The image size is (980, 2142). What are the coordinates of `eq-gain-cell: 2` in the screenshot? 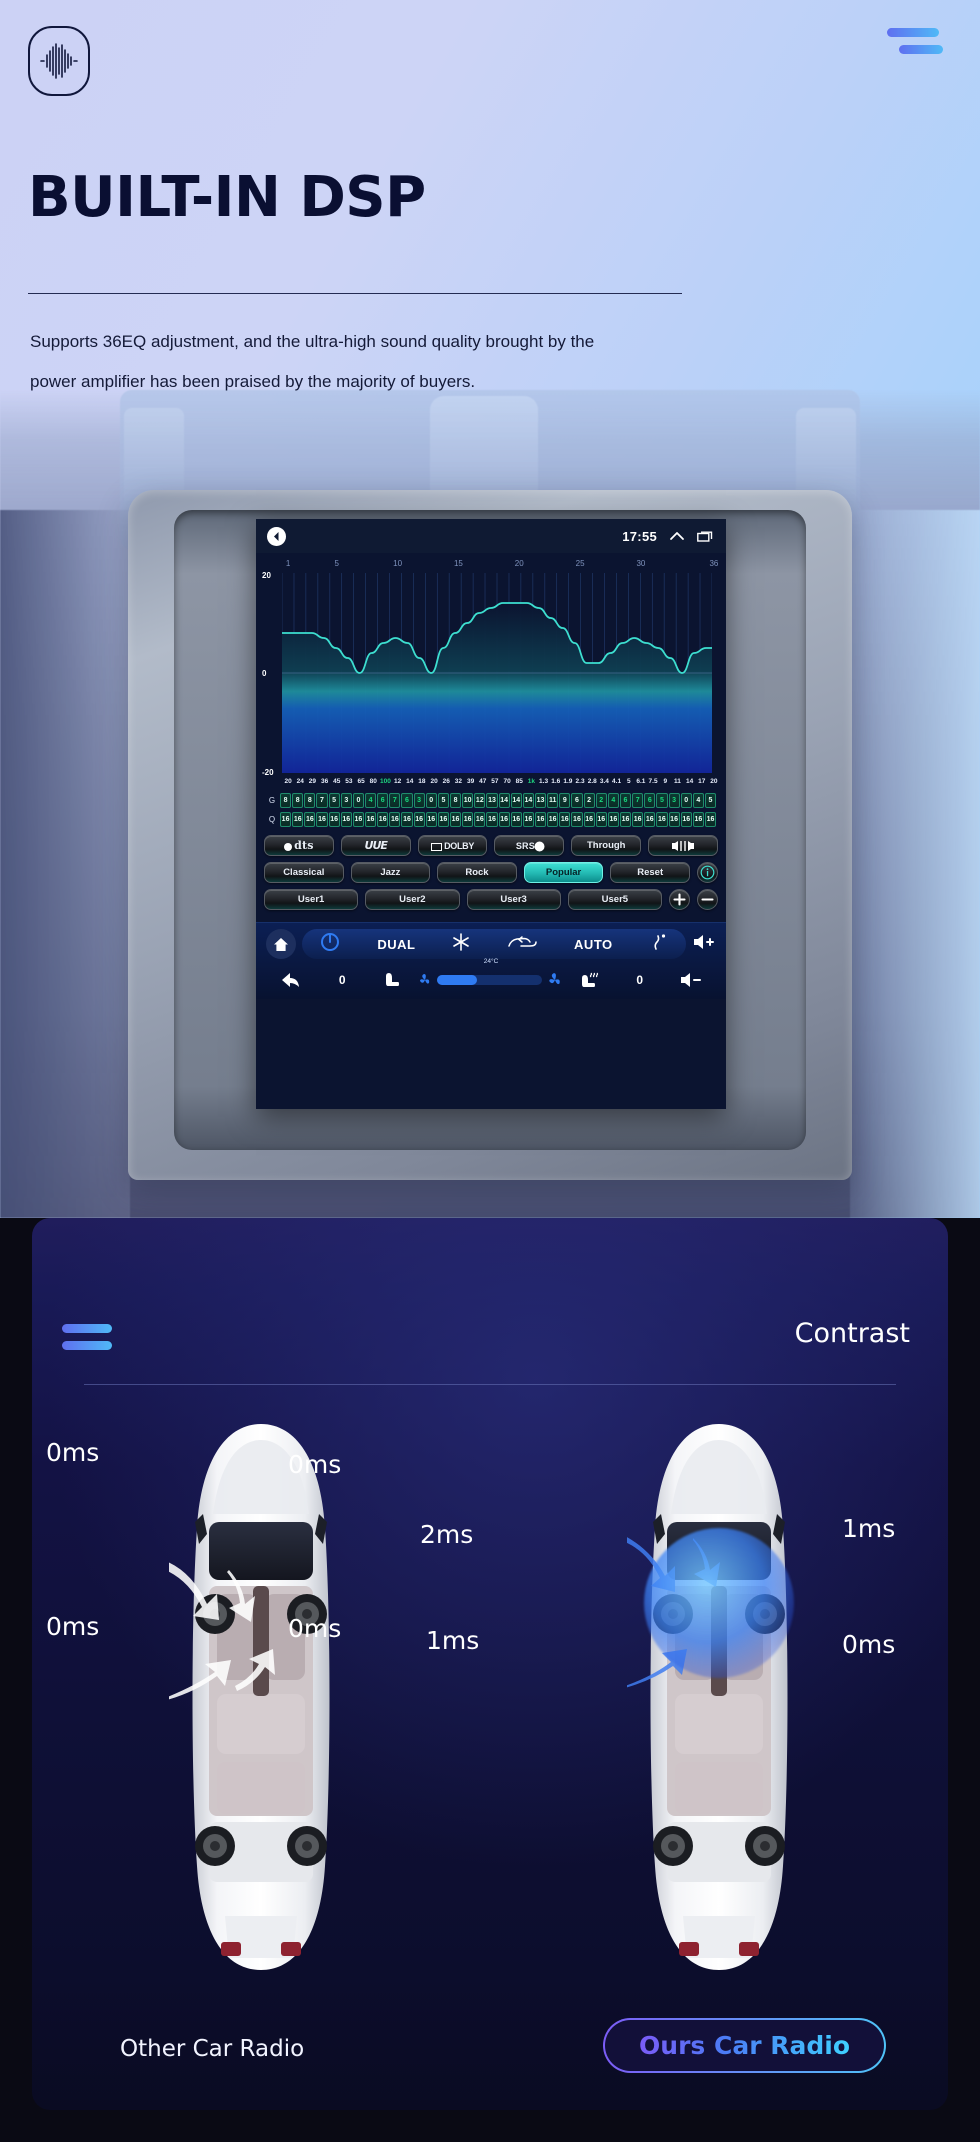 It's located at (601, 800).